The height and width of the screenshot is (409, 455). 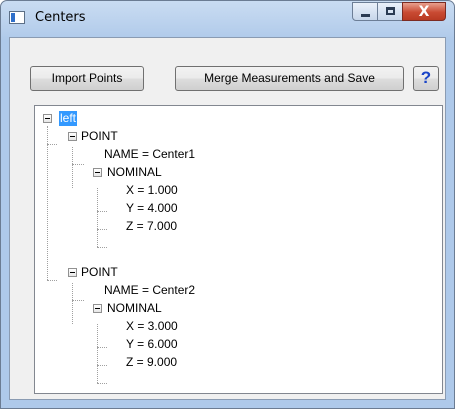 I want to click on maximize-icon, so click(x=390, y=11).